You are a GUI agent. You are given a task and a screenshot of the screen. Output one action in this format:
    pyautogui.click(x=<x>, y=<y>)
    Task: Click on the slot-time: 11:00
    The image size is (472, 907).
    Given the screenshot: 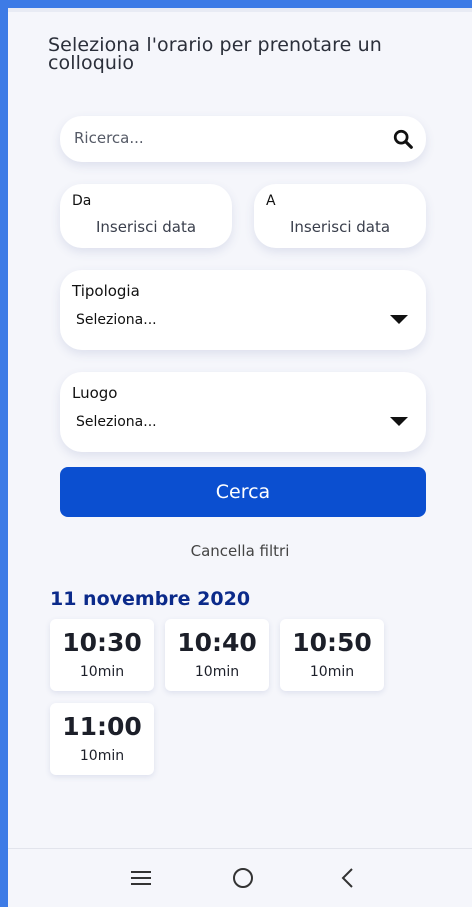 What is the action you would take?
    pyautogui.click(x=102, y=726)
    